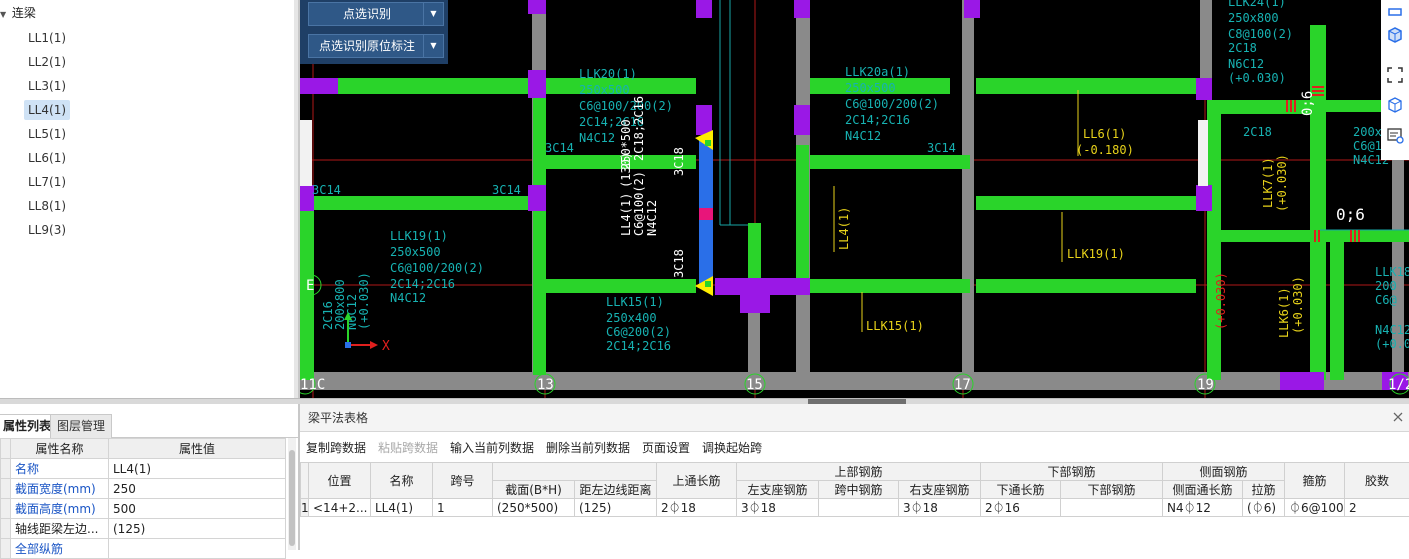 The height and width of the screenshot is (559, 1409). What do you see at coordinates (1398, 385) in the screenshot?
I see `grid-label-1-20: 1/20` at bounding box center [1398, 385].